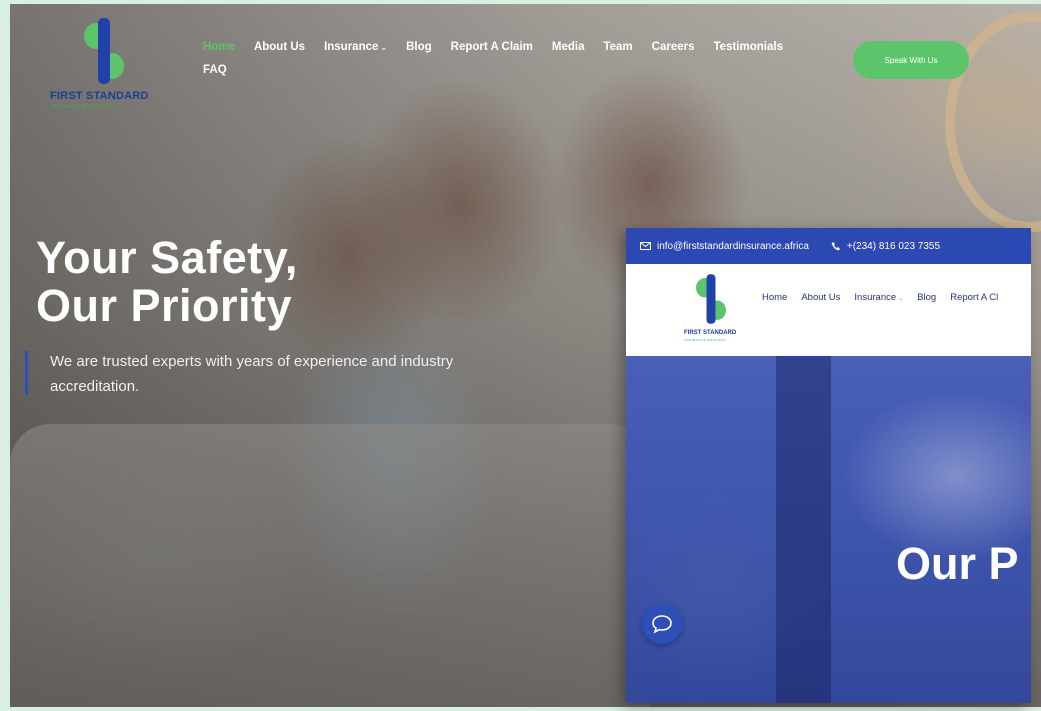 The width and height of the screenshot is (1041, 711). Describe the element at coordinates (705, 340) in the screenshot. I see `inset-logo-tagline: INSURANCE BROKERS` at that location.